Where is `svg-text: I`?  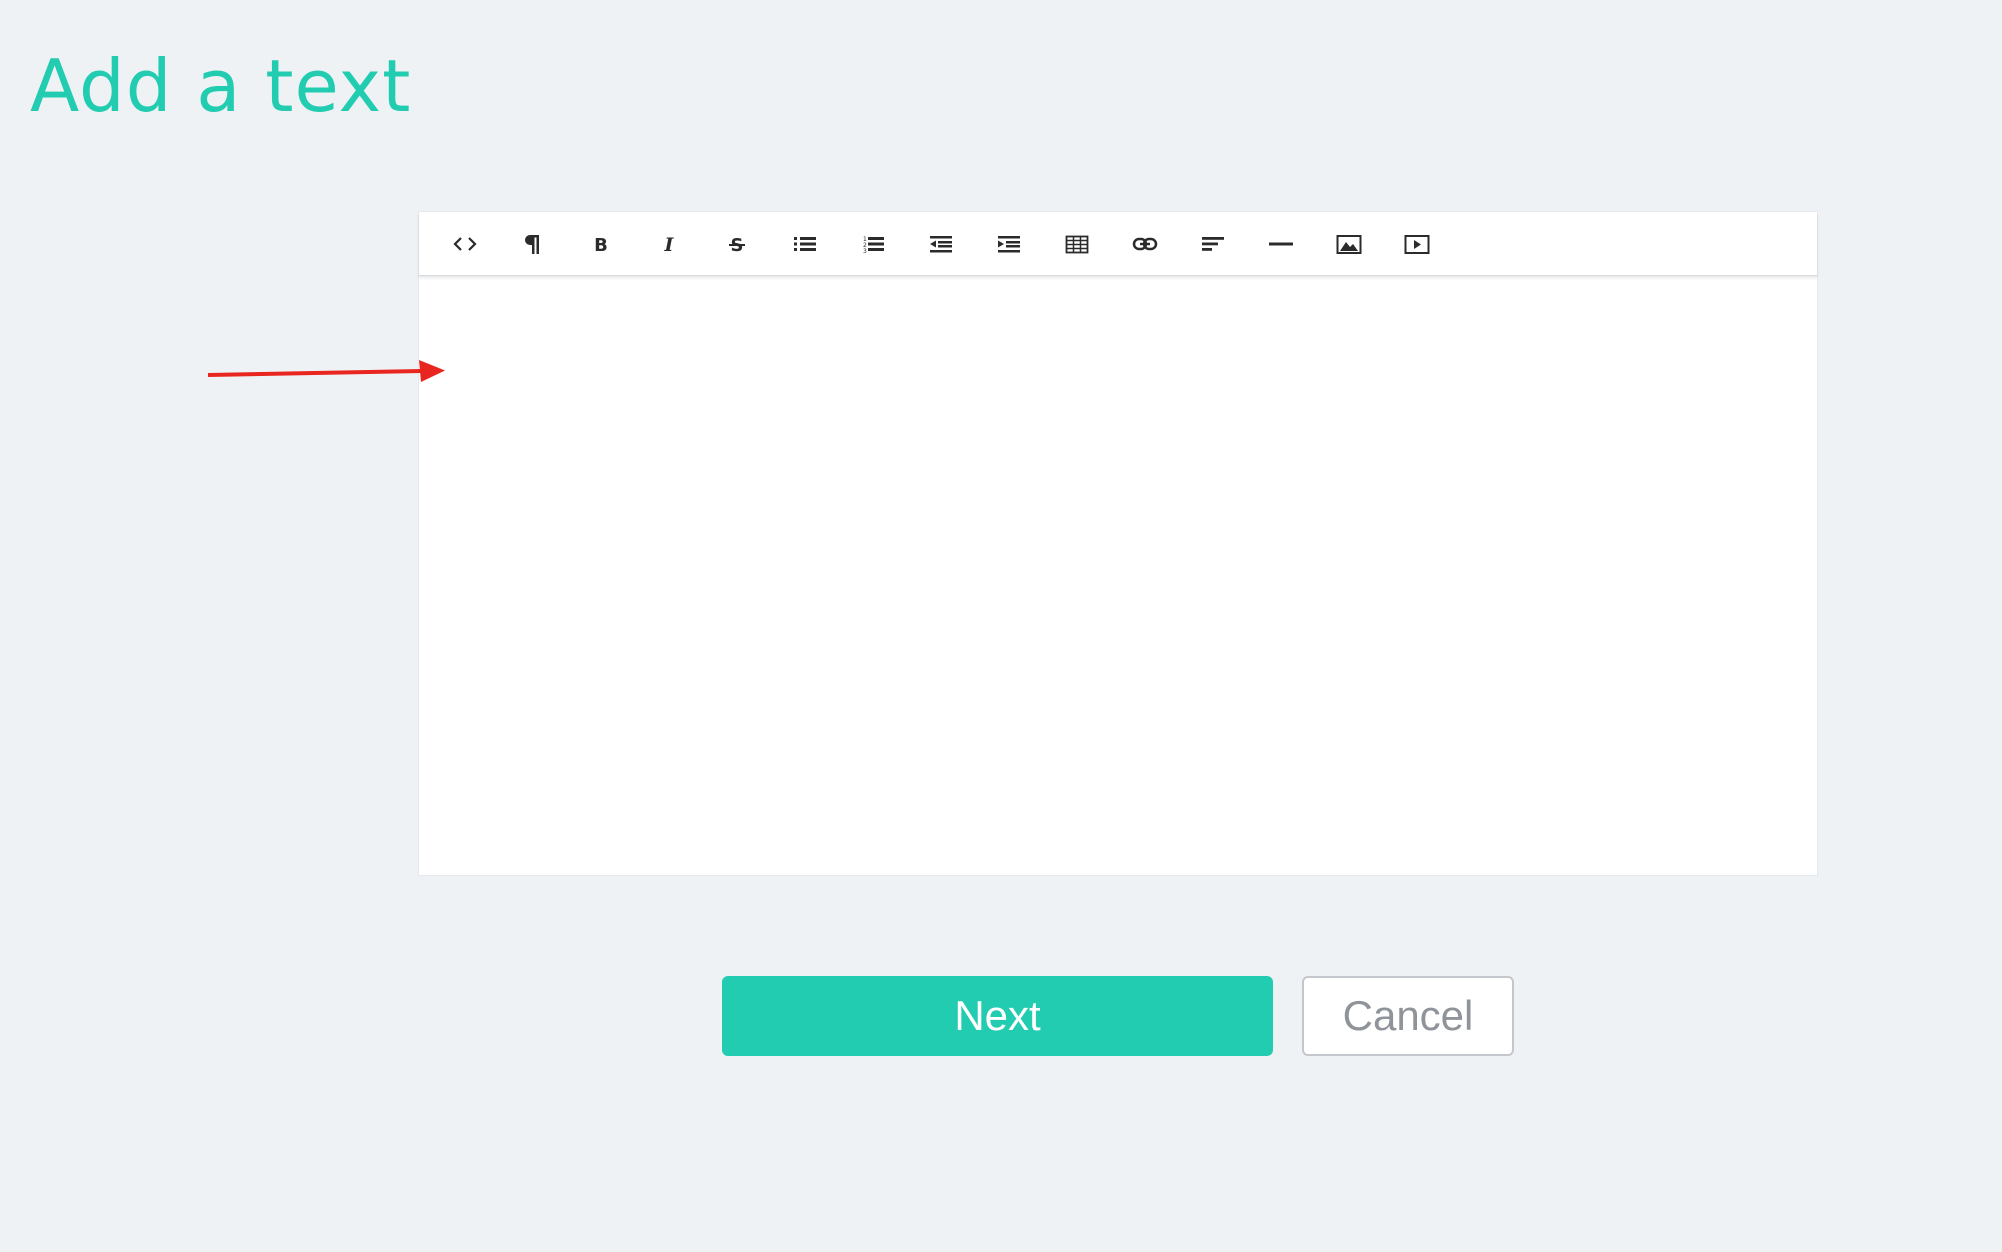 svg-text: I is located at coordinates (669, 245).